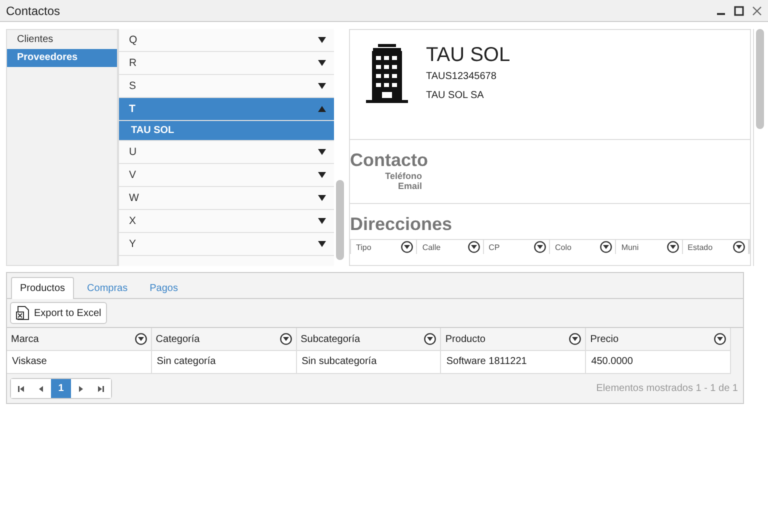  I want to click on table-cell: Sin categoría, so click(224, 362).